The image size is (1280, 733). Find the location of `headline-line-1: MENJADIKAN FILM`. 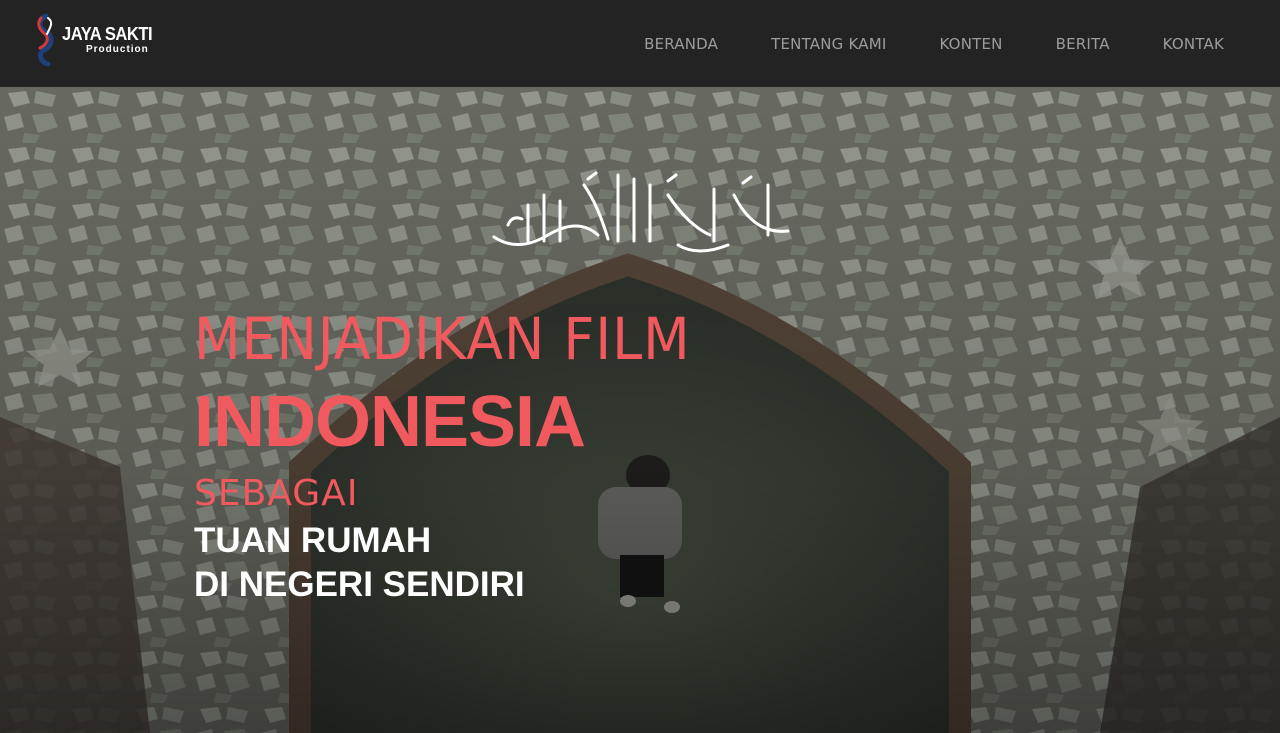

headline-line-1: MENJADIKAN FILM is located at coordinates (442, 339).